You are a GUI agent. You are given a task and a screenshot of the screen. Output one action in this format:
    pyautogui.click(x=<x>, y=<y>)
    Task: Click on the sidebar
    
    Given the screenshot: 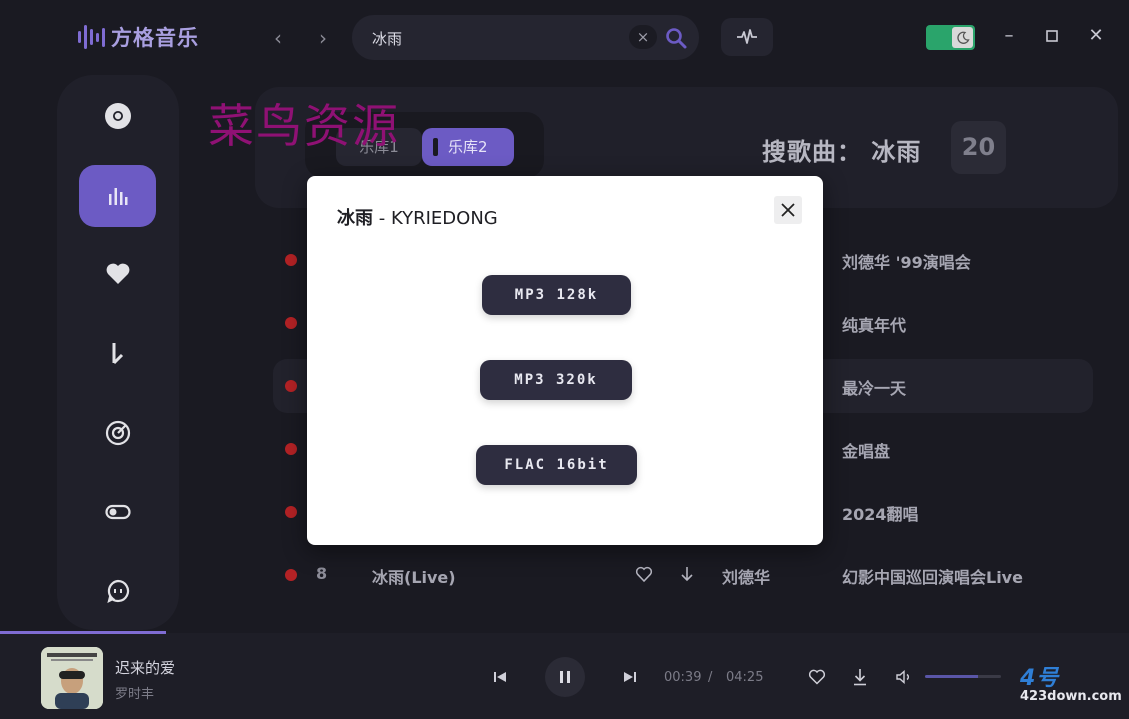 What is the action you would take?
    pyautogui.click(x=118, y=352)
    